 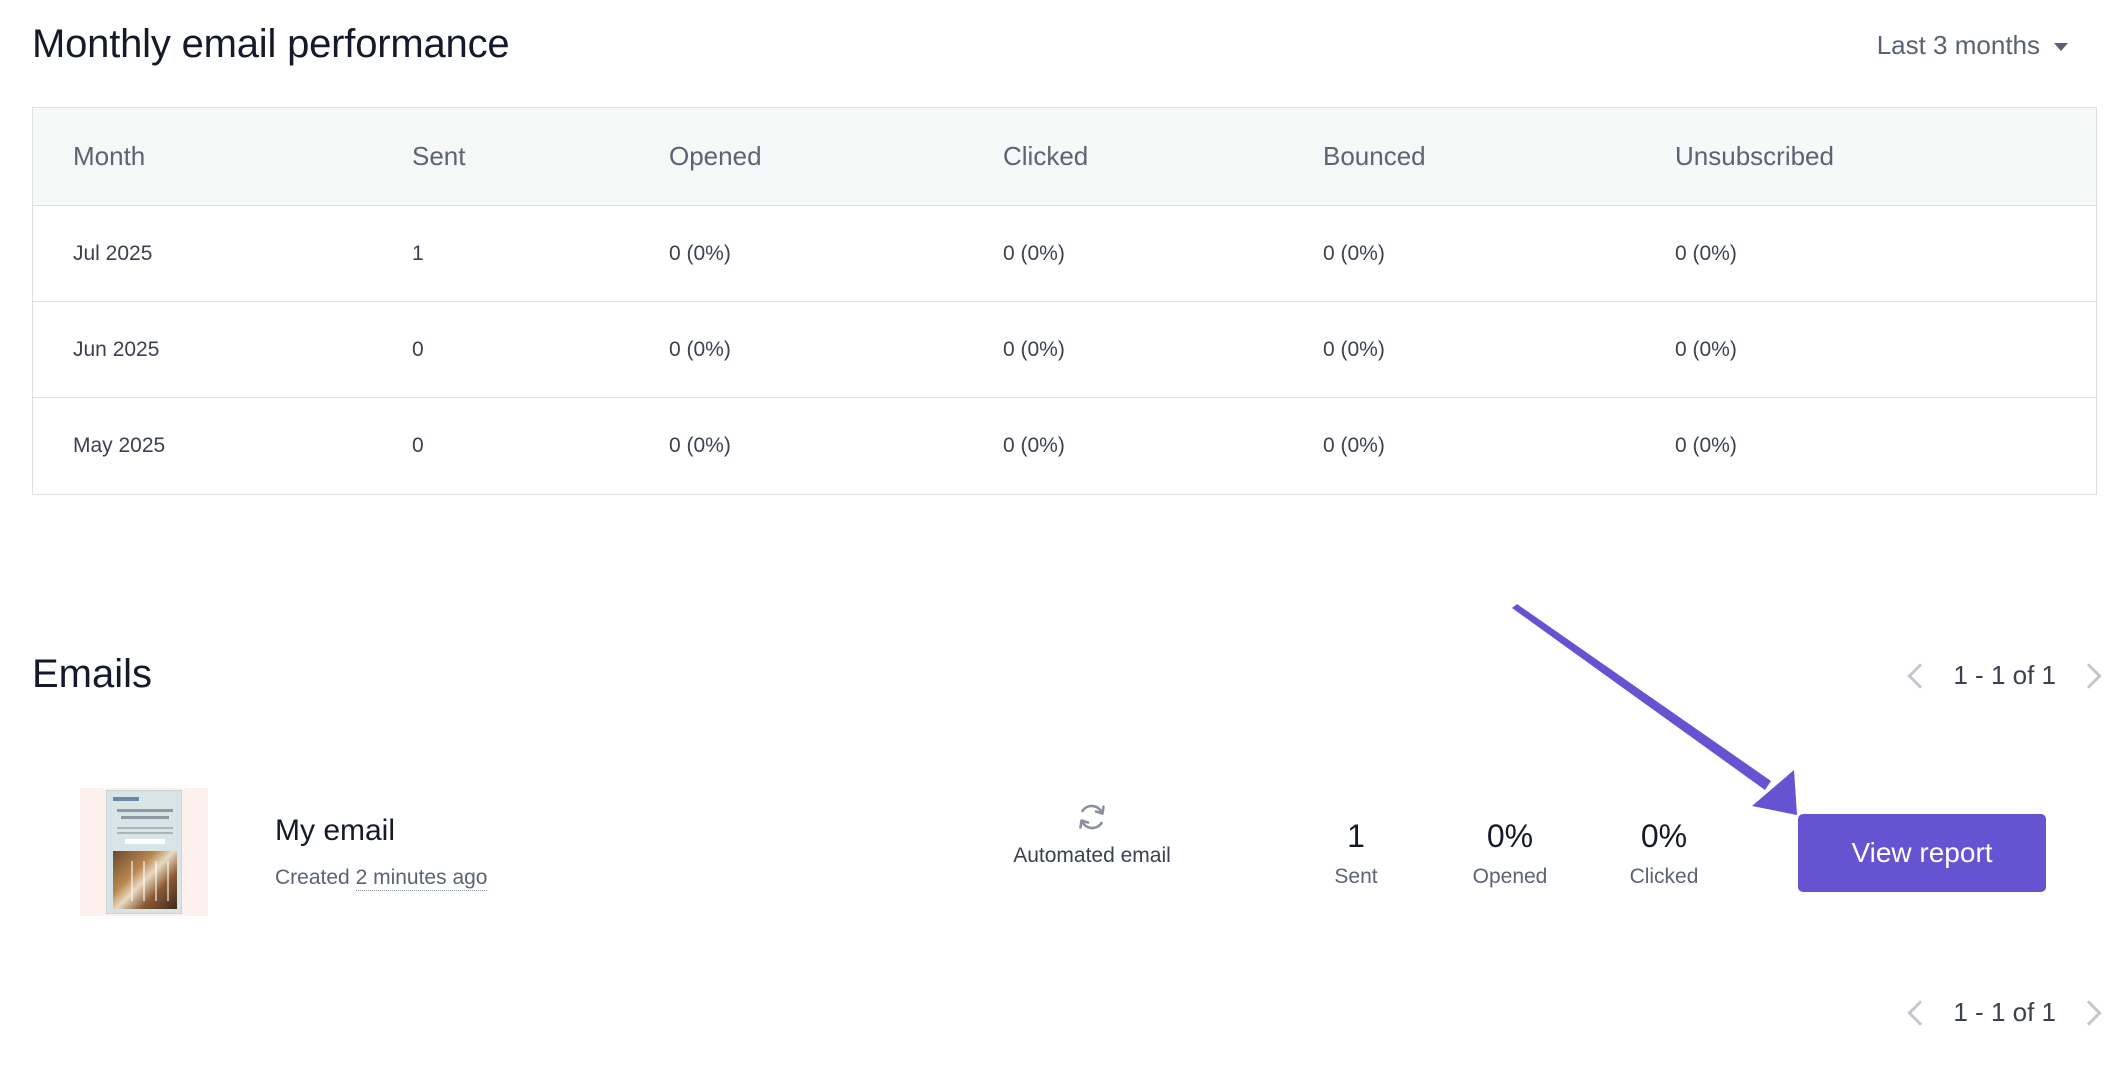 What do you see at coordinates (1092, 817) in the screenshot?
I see `refresh-icon` at bounding box center [1092, 817].